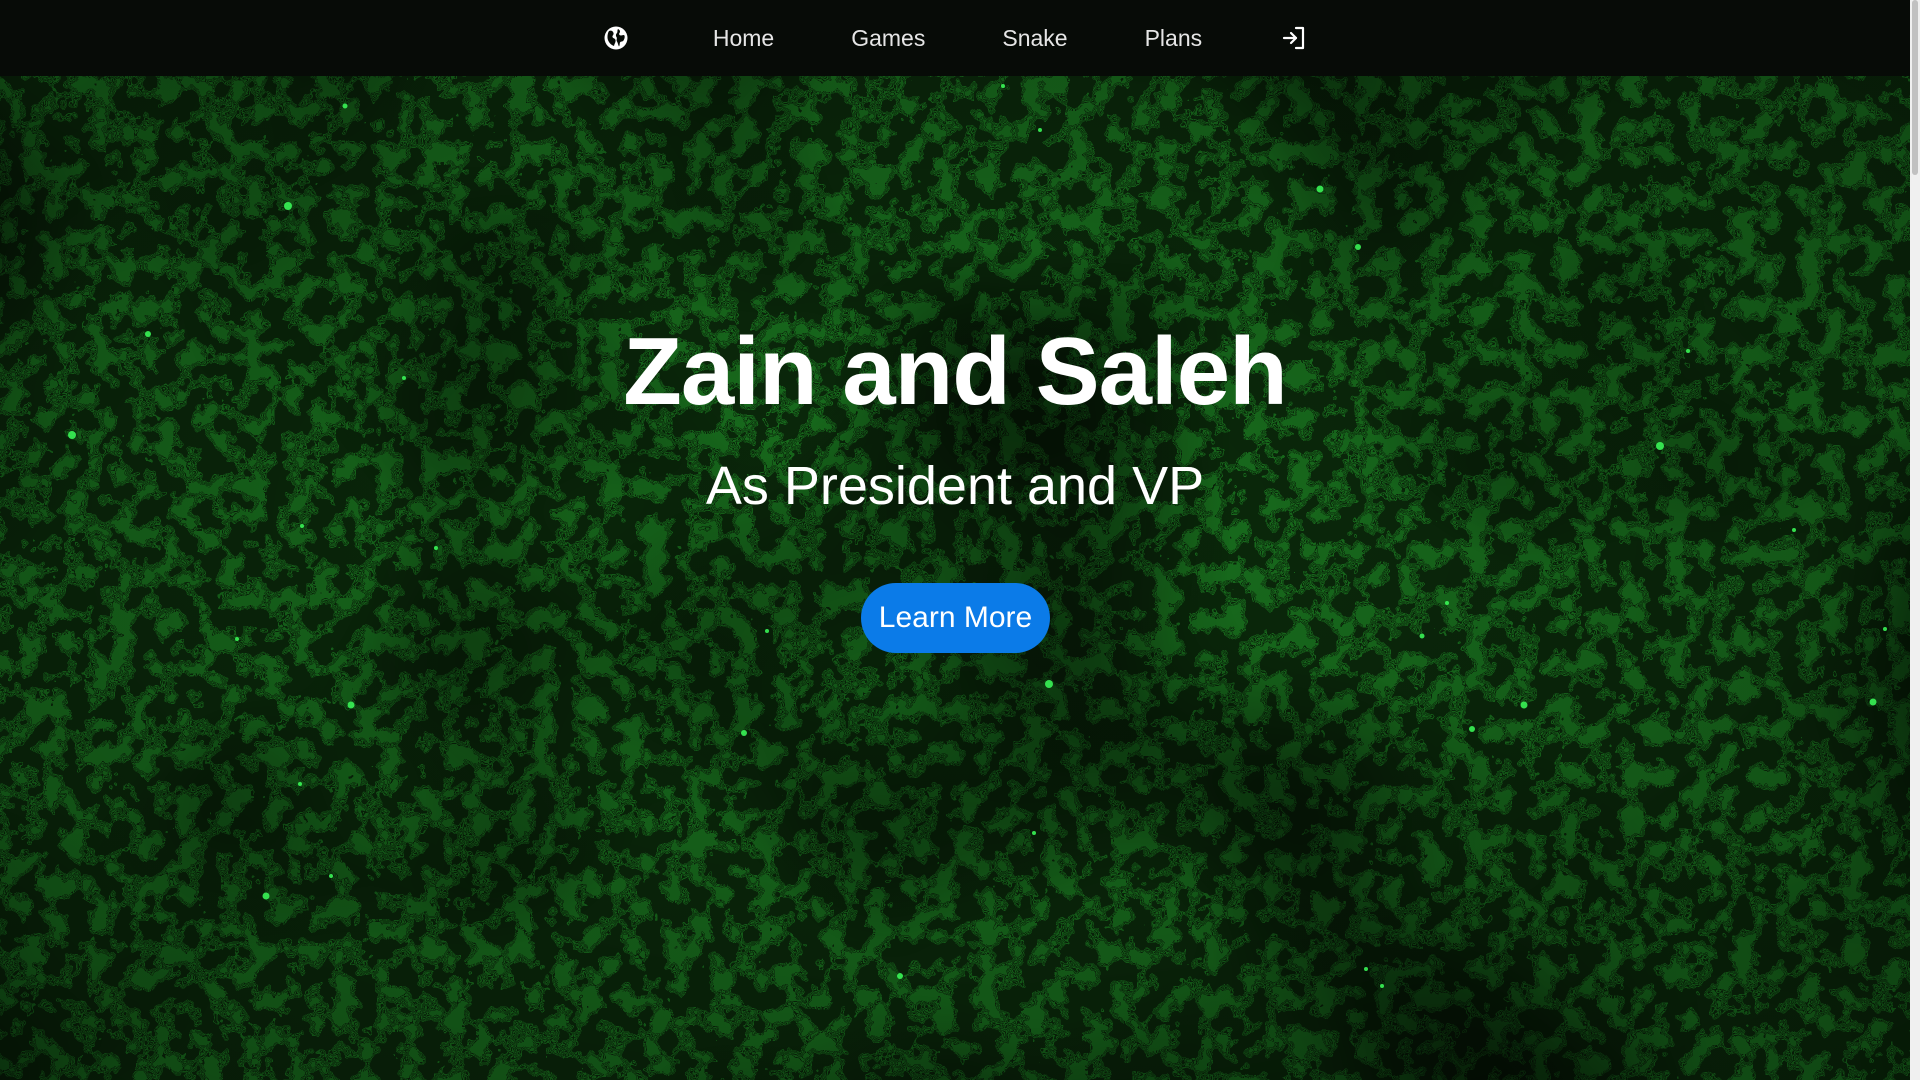 This screenshot has width=1920, height=1080. What do you see at coordinates (1294, 38) in the screenshot?
I see `sign-in-icon` at bounding box center [1294, 38].